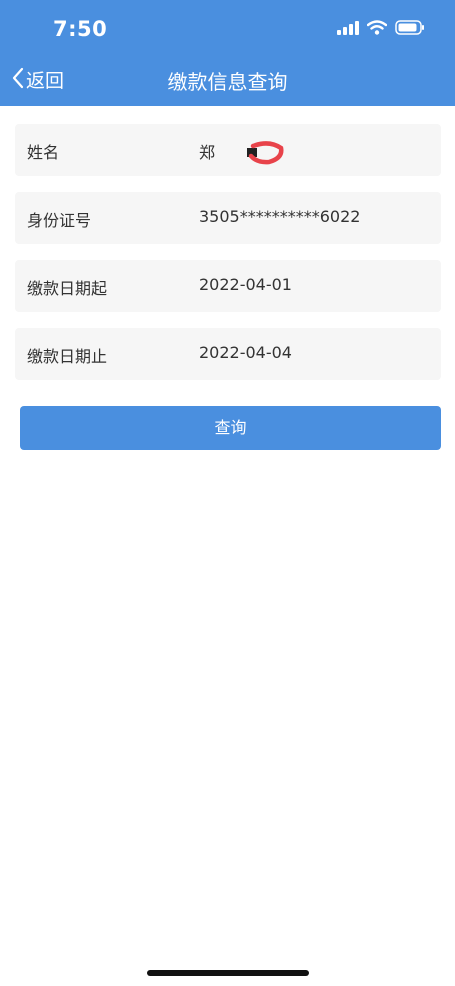  I want to click on end-date-row: 缴款日期止 2022-04-04, so click(228, 354).